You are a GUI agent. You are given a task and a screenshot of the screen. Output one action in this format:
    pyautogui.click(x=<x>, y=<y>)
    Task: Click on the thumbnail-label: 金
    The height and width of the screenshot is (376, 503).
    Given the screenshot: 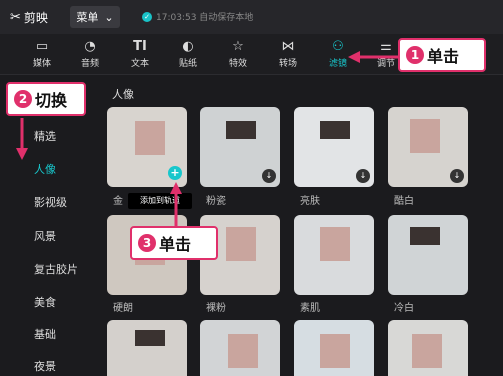 What is the action you would take?
    pyautogui.click(x=118, y=201)
    